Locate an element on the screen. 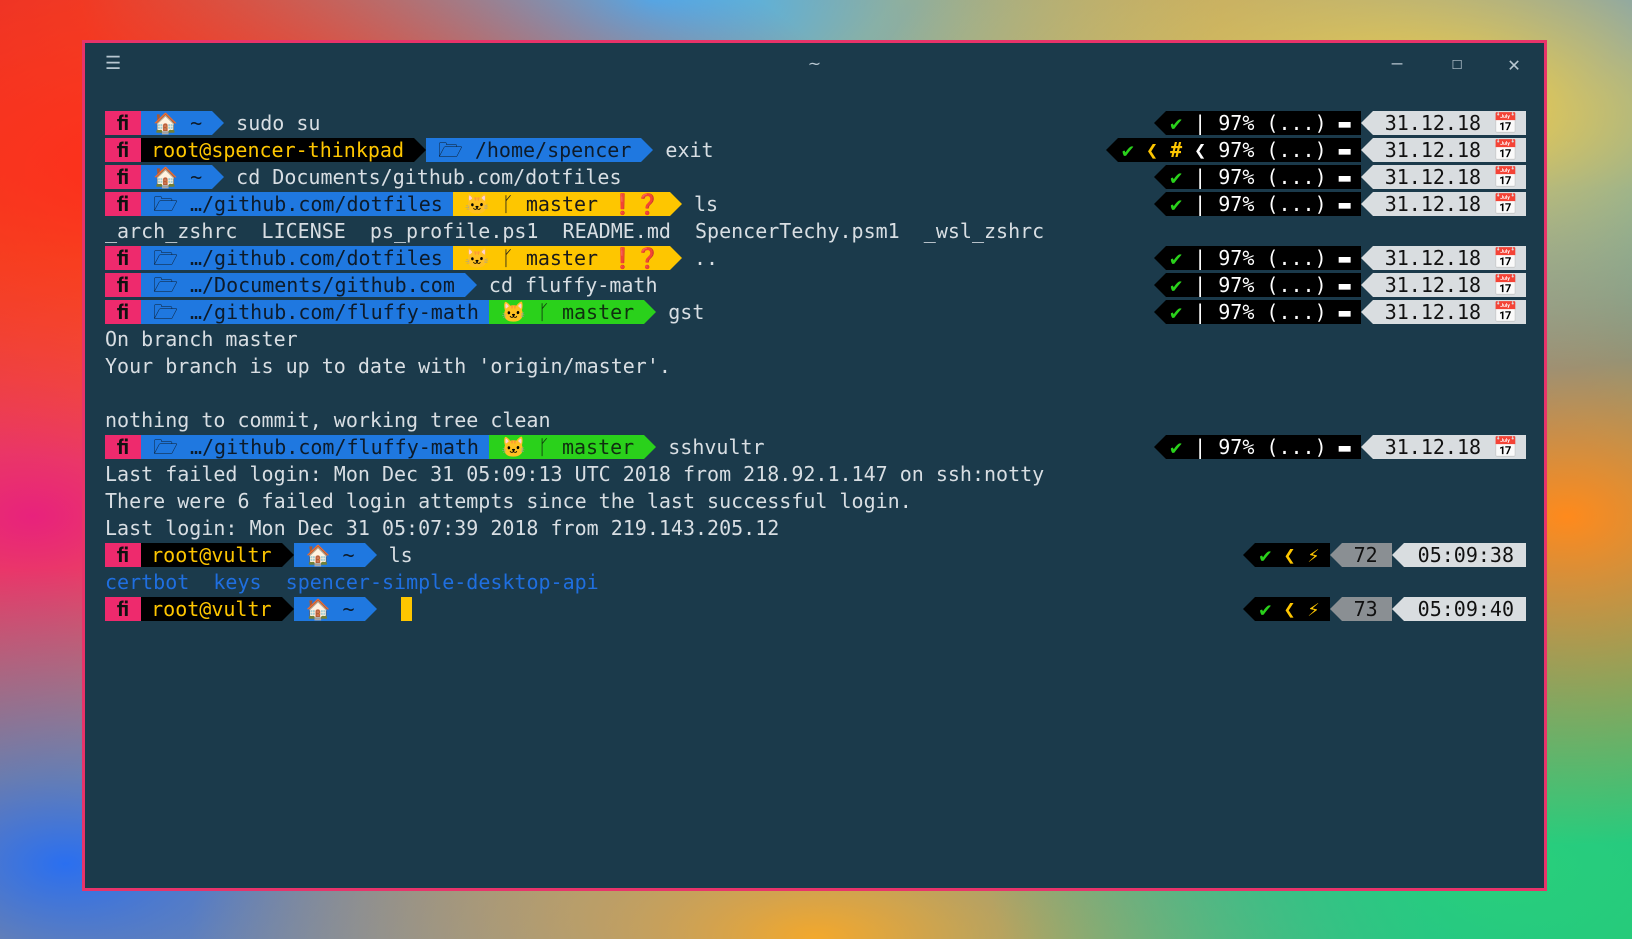 This screenshot has height=939, width=1632. branch-icon: ᚴ is located at coordinates (549, 447).